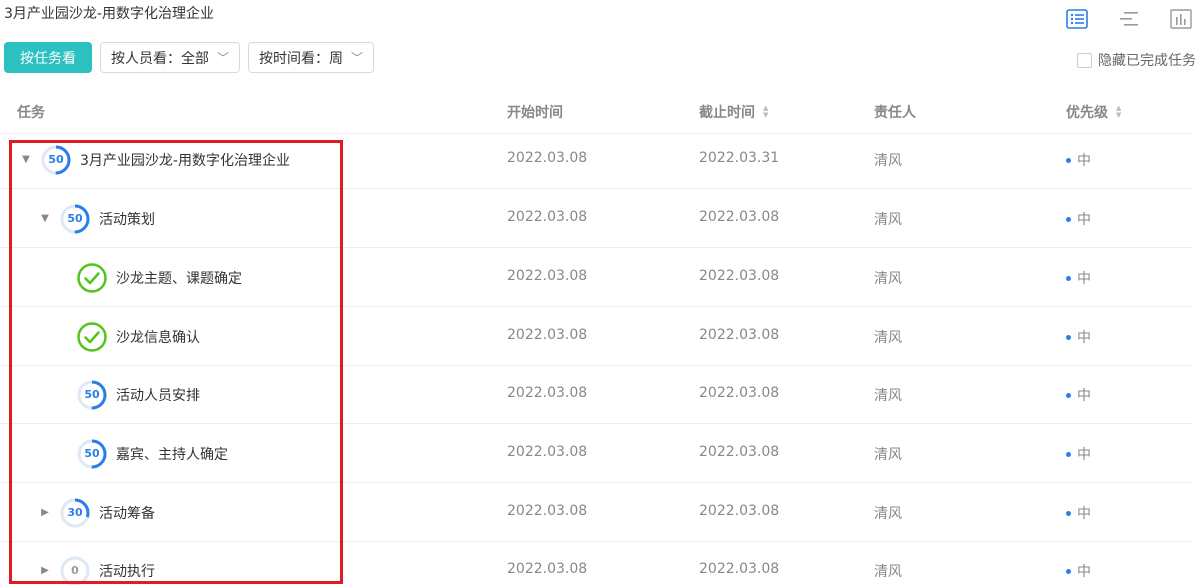 The image size is (1200, 585). I want to click on task-name: 活动策划, so click(127, 219).